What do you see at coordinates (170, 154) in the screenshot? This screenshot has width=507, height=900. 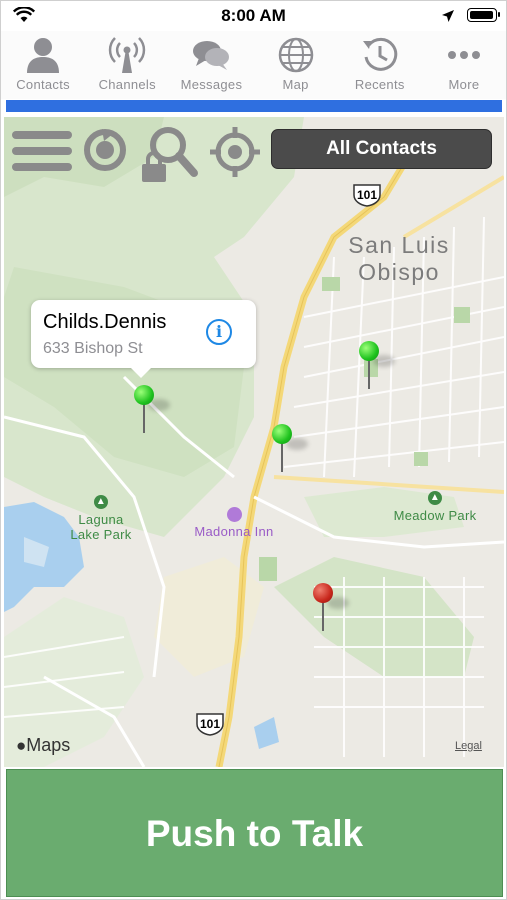 I see `lock-search-icon` at bounding box center [170, 154].